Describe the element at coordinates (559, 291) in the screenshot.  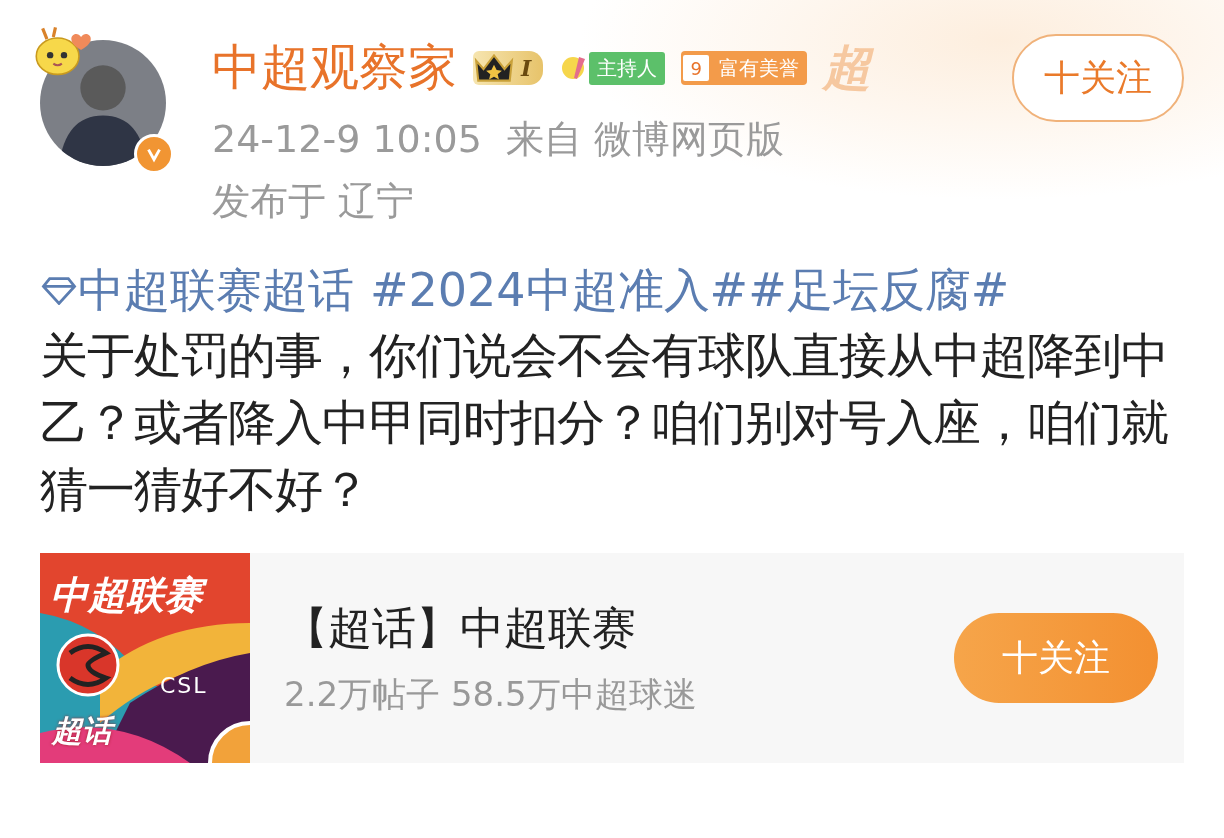
I see `hashtag-link: #2024中超准入#` at that location.